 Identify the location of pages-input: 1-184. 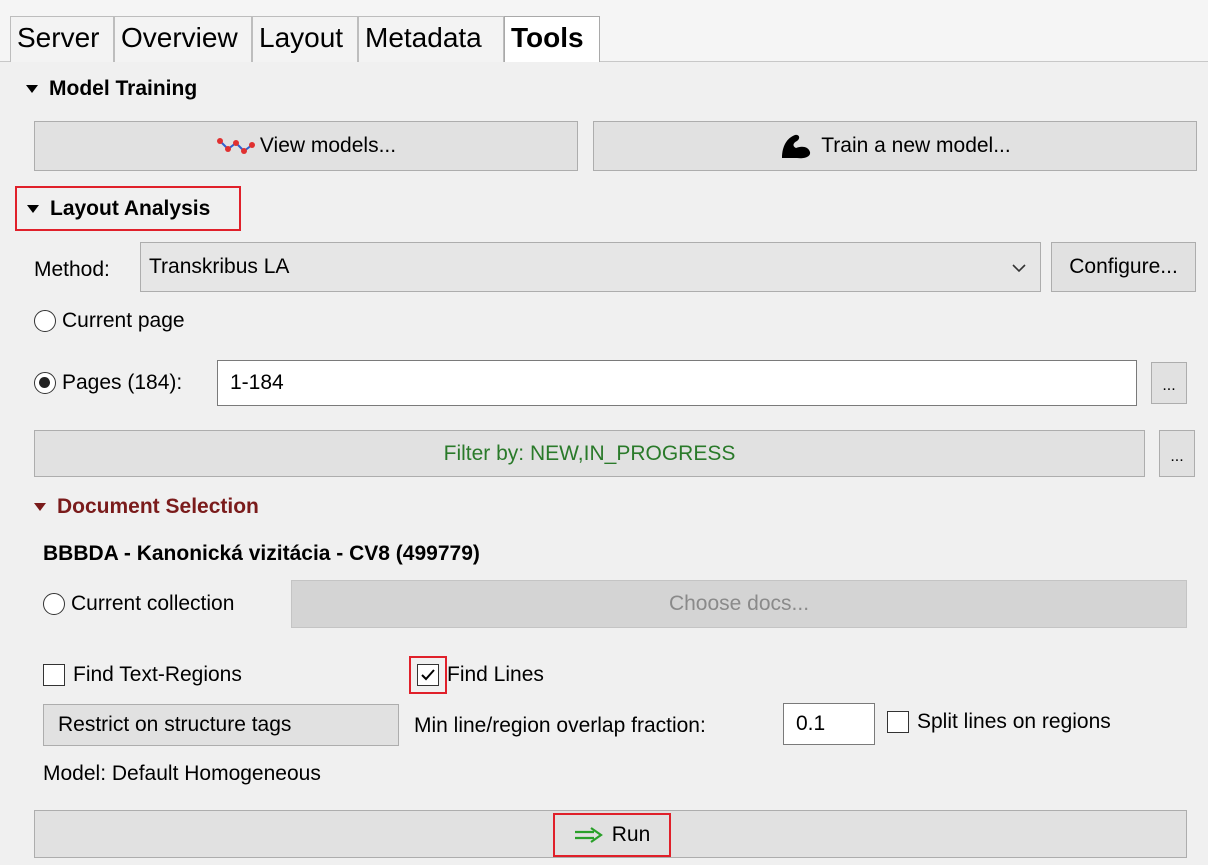
(677, 383).